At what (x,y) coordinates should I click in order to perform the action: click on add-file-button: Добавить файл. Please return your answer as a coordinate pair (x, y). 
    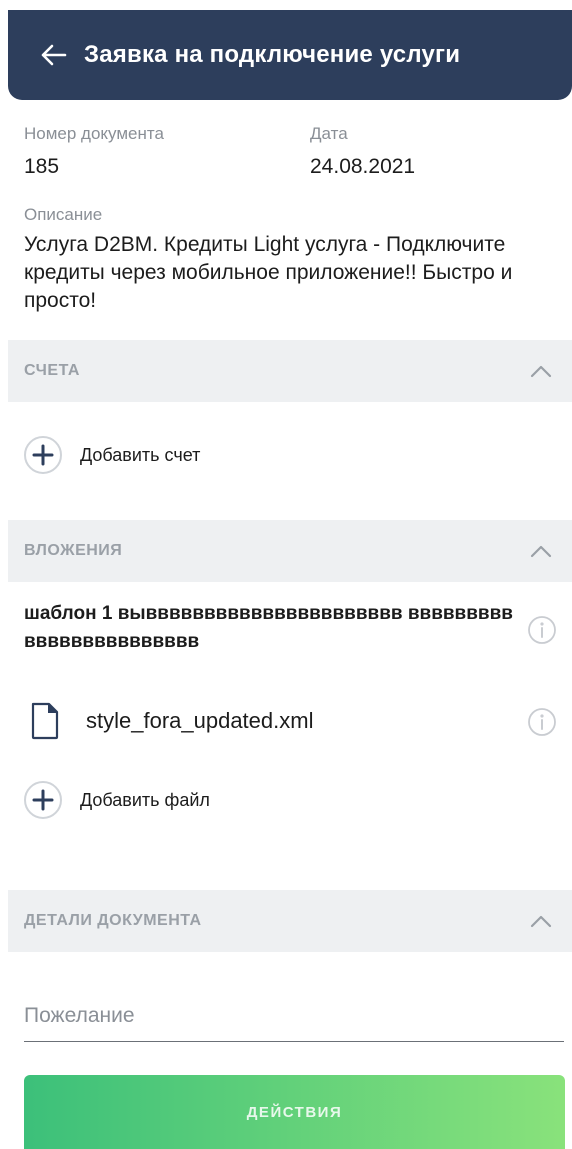
    Looking at the image, I should click on (117, 800).